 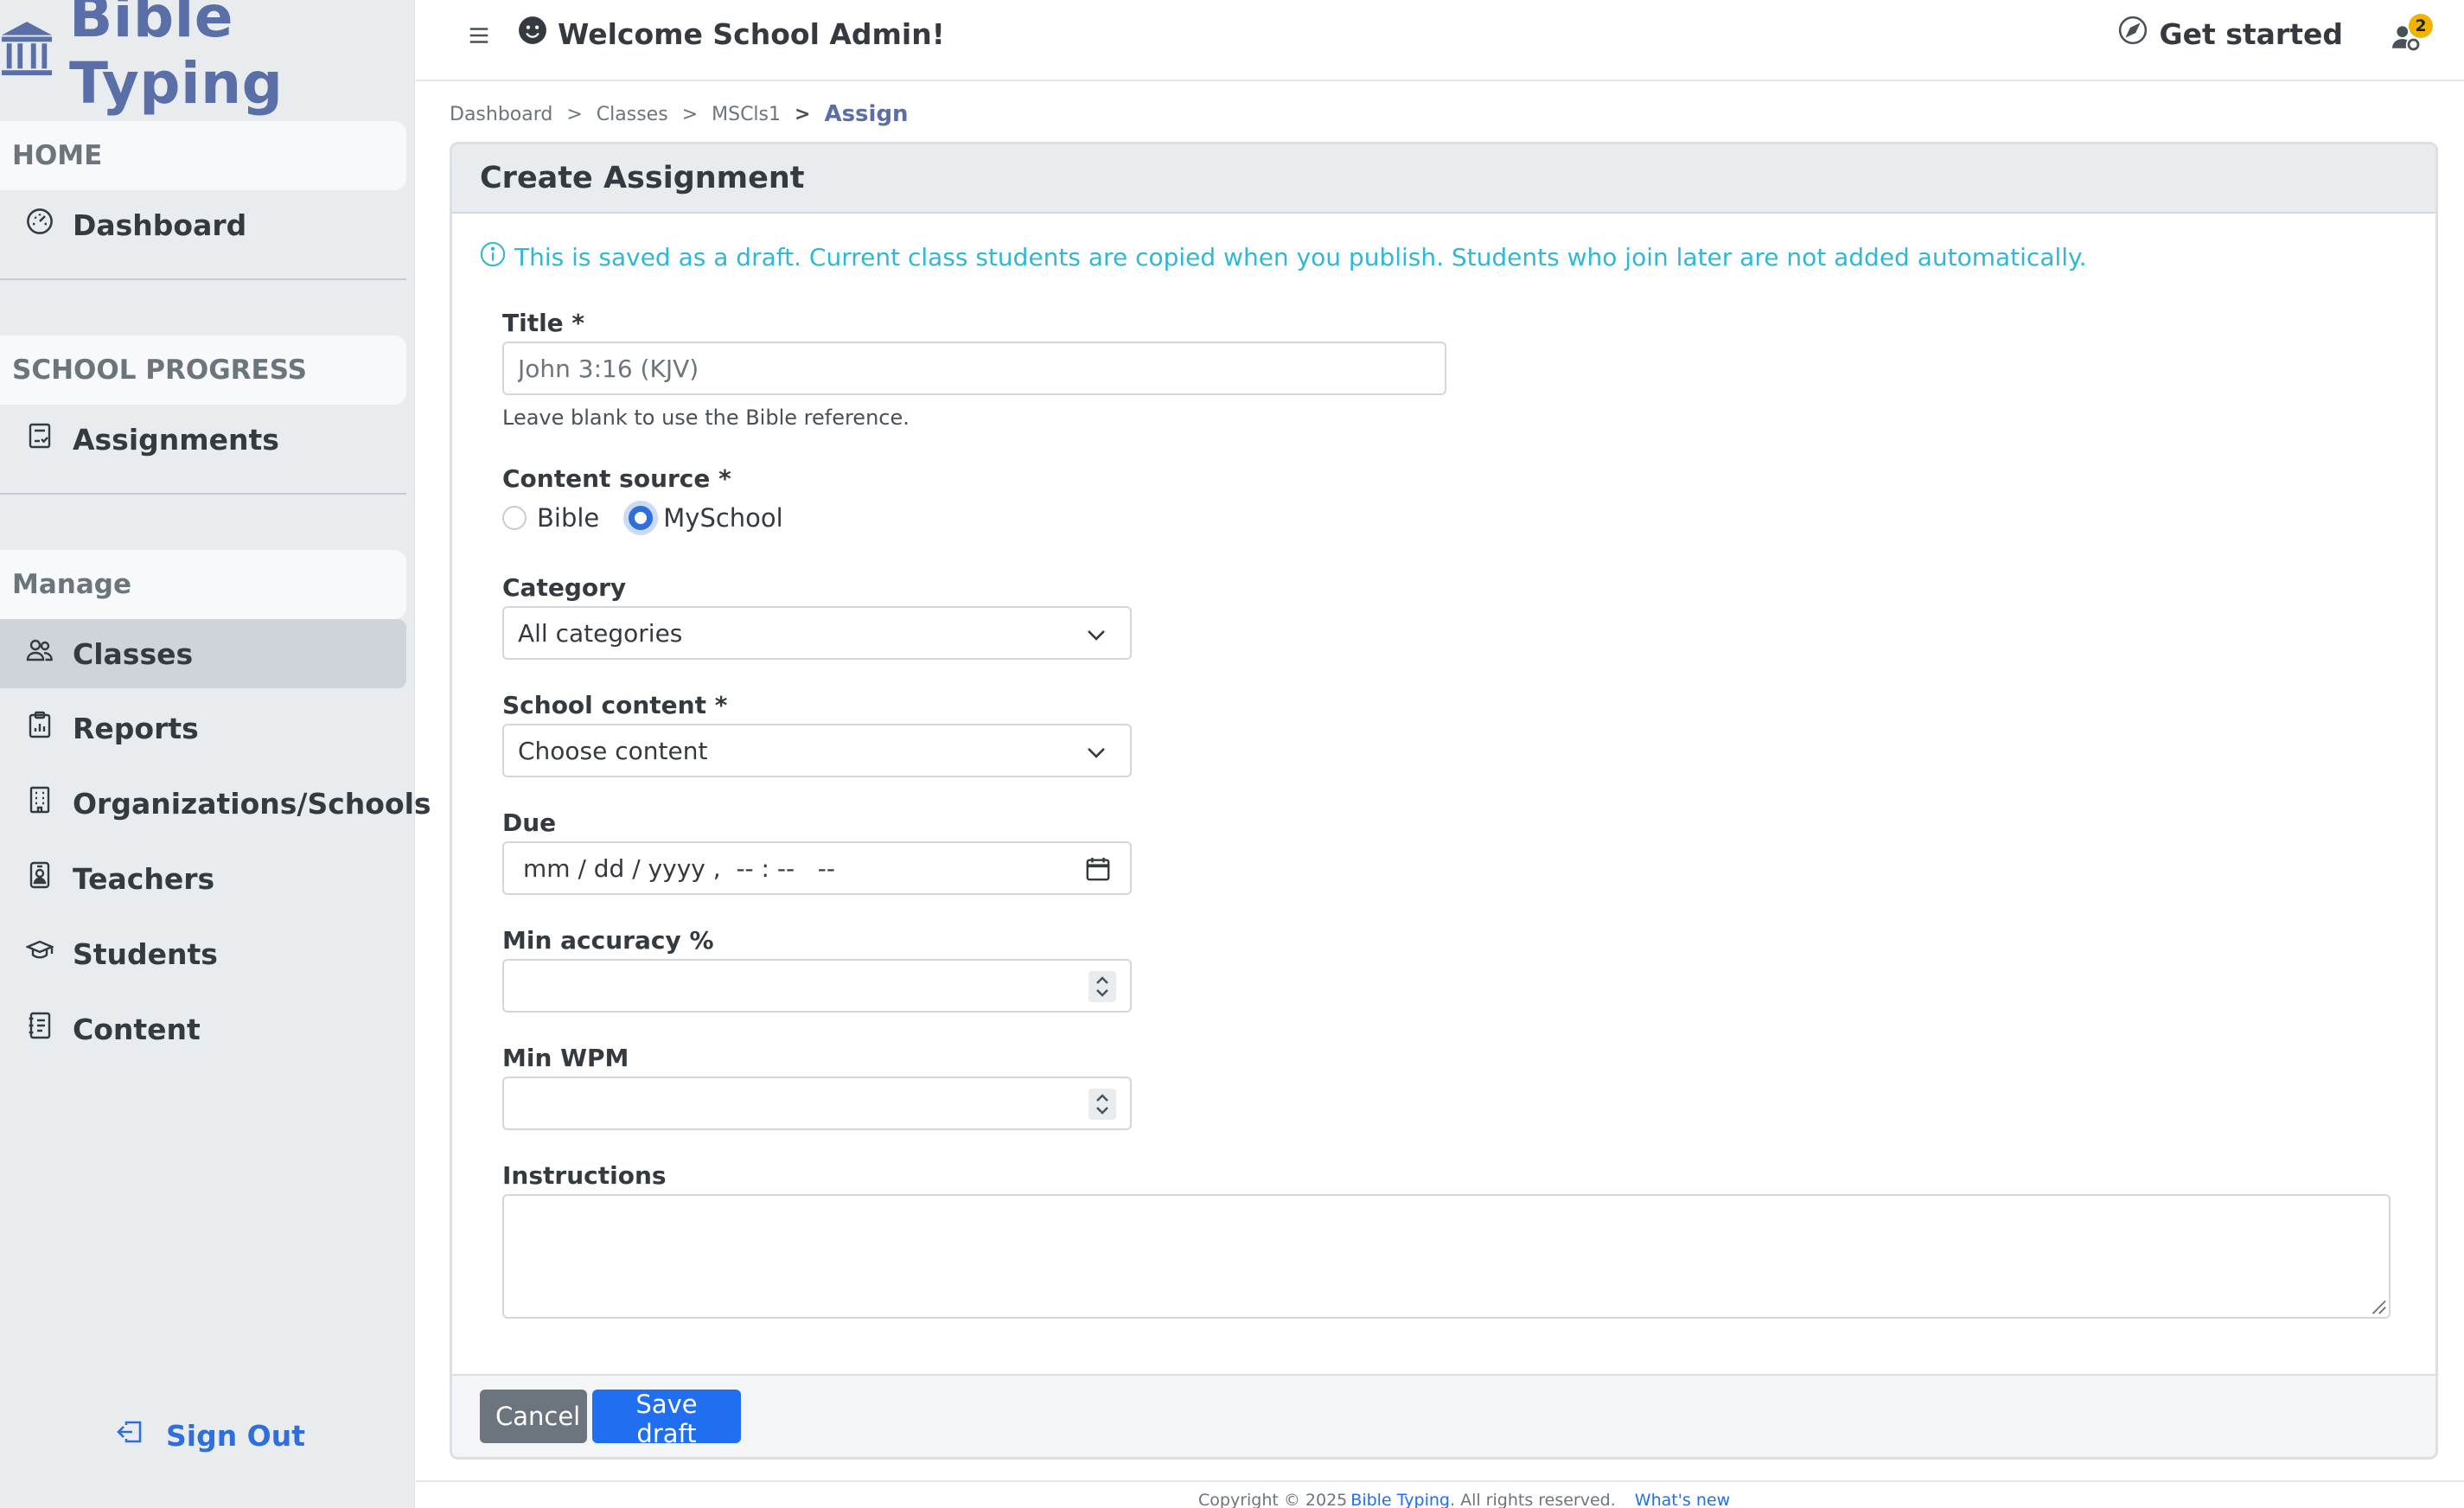 I want to click on whats-new-link: What's new, so click(x=1682, y=1499).